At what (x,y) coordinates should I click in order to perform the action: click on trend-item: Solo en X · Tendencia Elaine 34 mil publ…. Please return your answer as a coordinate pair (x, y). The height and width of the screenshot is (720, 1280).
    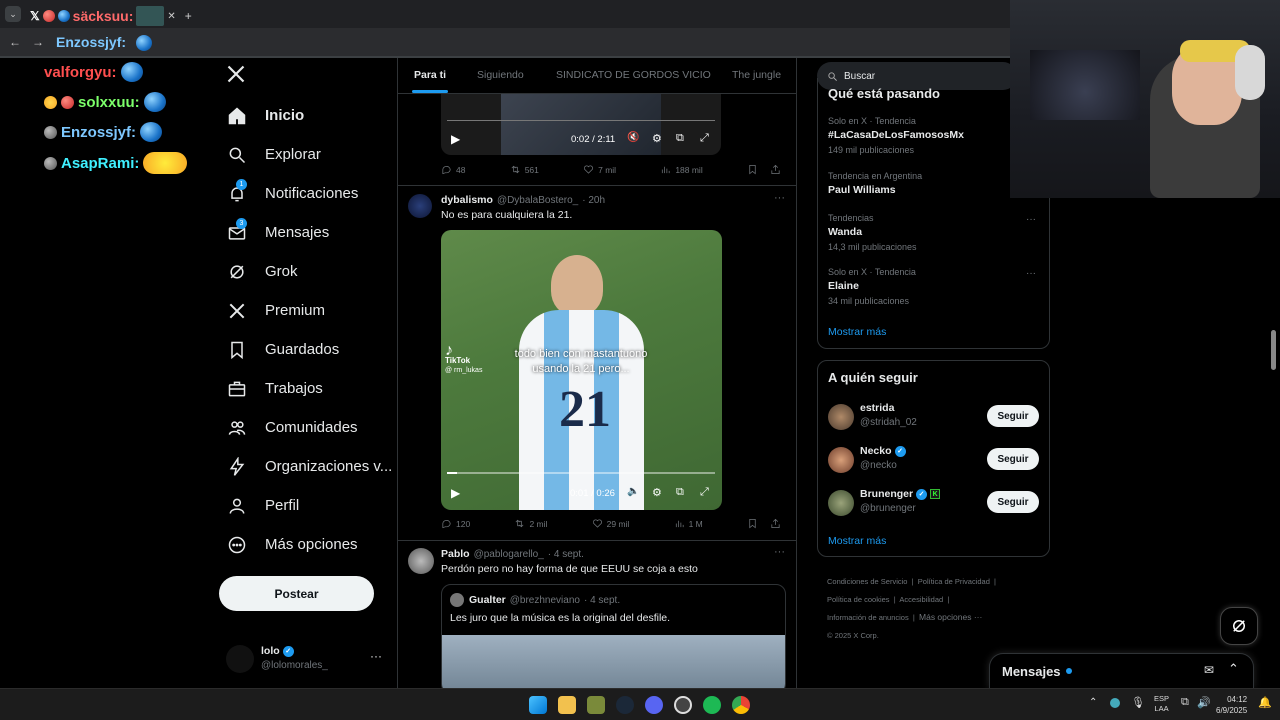
    Looking at the image, I should click on (872, 286).